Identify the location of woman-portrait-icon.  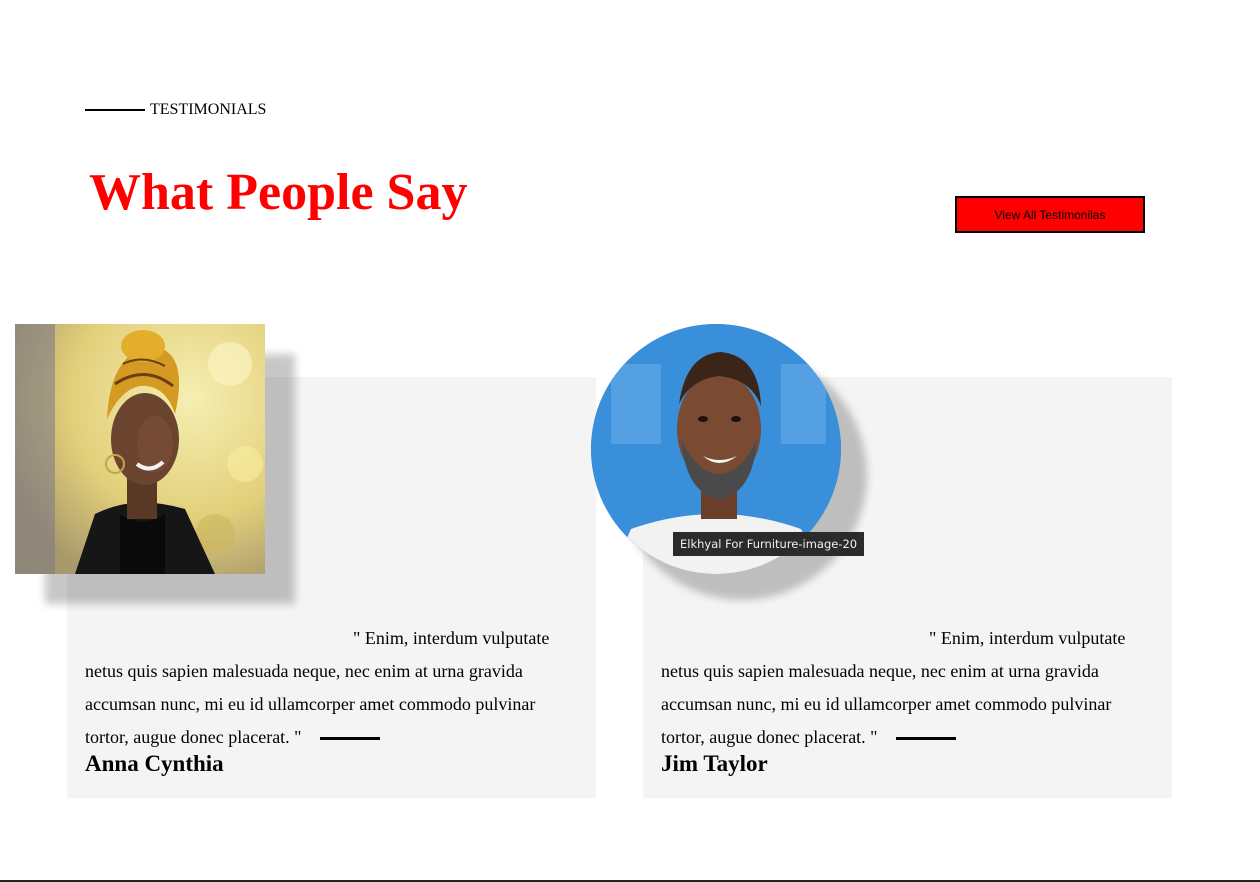
(140, 449).